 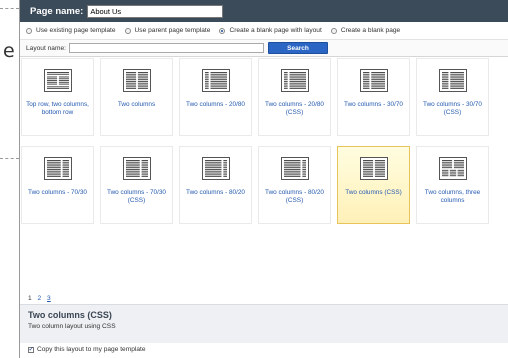 I want to click on layout-tile-label: Two columns - 70/30 (CSS), so click(x=136, y=196).